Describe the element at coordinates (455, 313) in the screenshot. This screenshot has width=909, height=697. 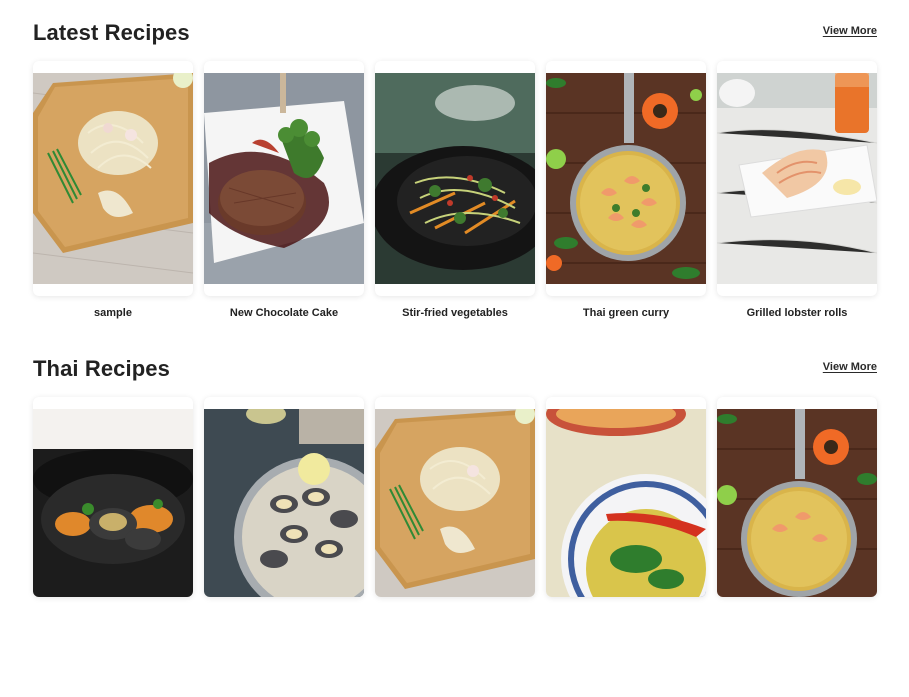
I see `recipe-title: Stir-fried vegetables` at that location.